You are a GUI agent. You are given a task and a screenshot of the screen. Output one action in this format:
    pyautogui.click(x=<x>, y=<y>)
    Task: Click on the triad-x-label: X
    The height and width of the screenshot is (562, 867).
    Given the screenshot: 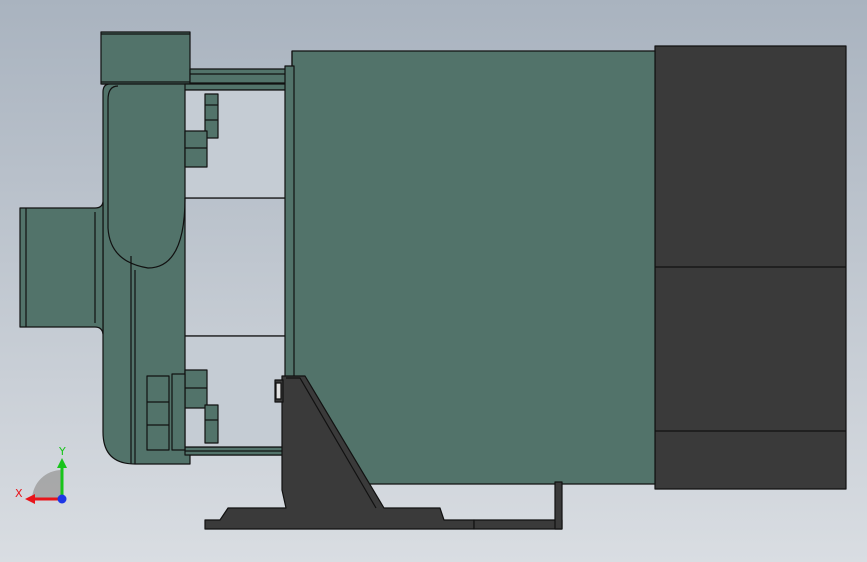 What is the action you would take?
    pyautogui.click(x=19, y=493)
    